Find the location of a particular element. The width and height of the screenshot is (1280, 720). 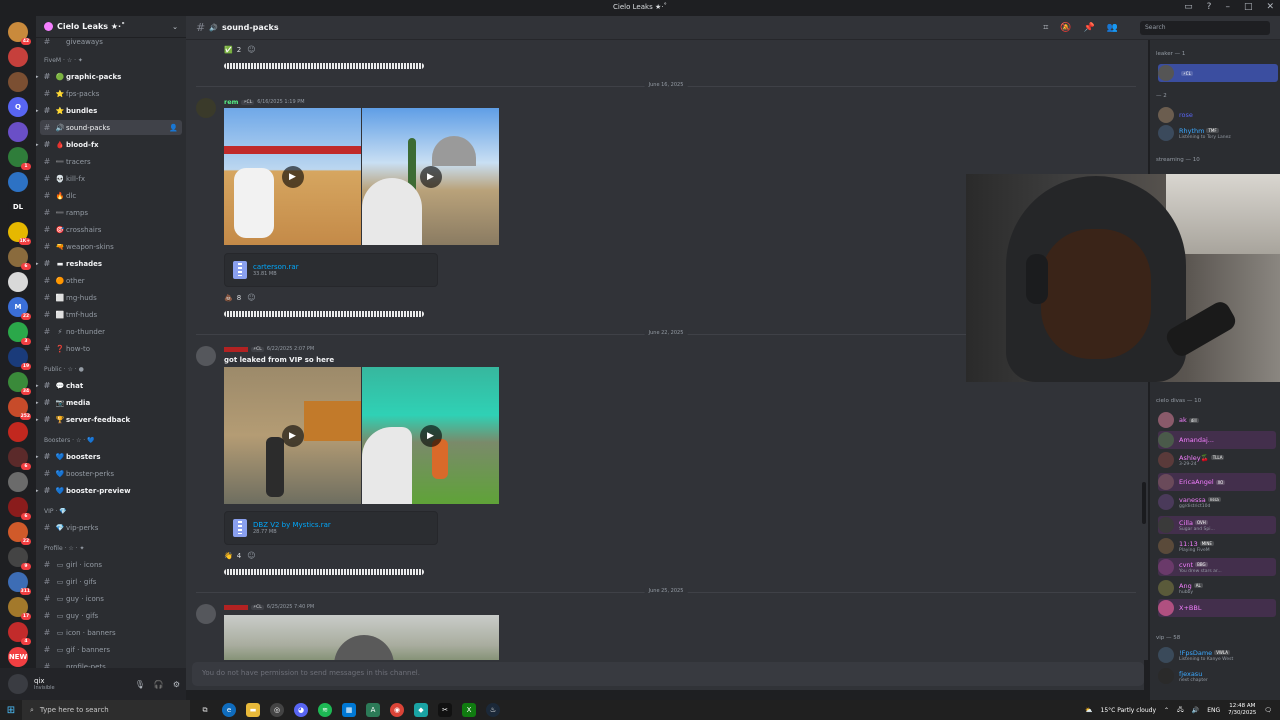

file-explorer-icon: ▬ is located at coordinates (253, 710).